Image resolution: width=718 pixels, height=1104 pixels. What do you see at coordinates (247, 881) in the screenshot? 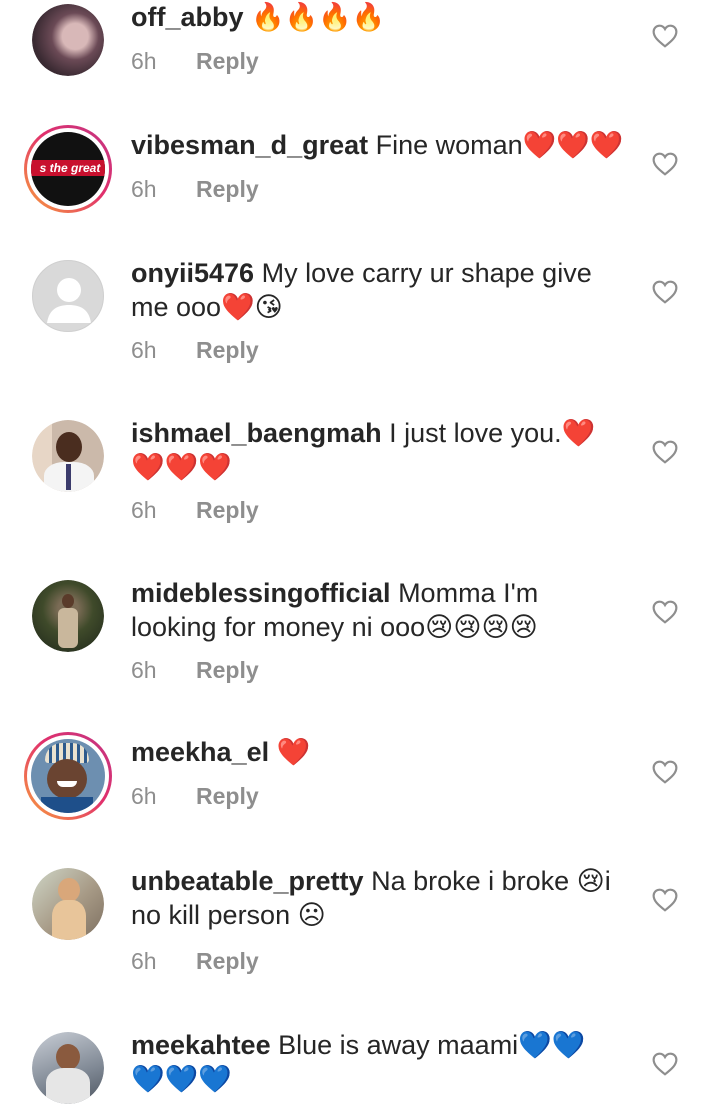
I see `username: unbeatable_pretty` at bounding box center [247, 881].